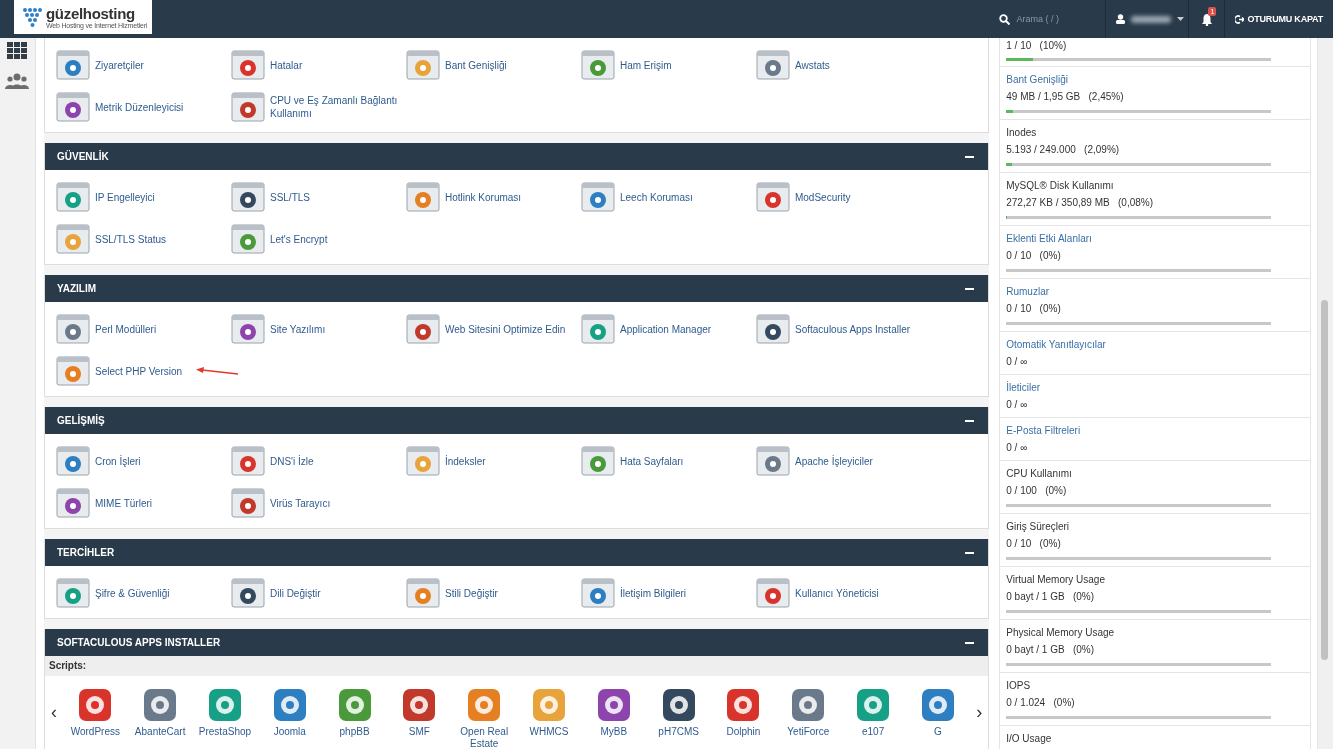 The image size is (1333, 749). Describe the element at coordinates (1155, 430) in the screenshot. I see `stat-link: E-Posta Filtreleri` at that location.